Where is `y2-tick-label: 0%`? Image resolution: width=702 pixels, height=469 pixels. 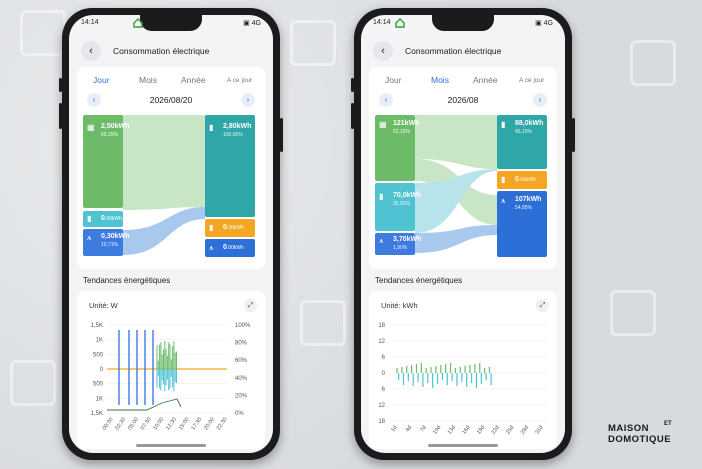 y2-tick-label: 0% is located at coordinates (239, 414).